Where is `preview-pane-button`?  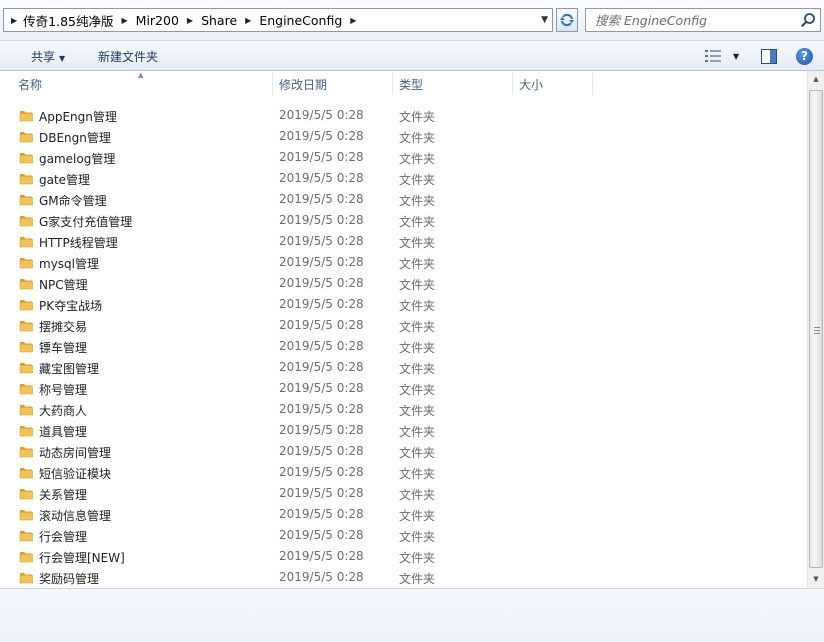
preview-pane-button is located at coordinates (769, 58).